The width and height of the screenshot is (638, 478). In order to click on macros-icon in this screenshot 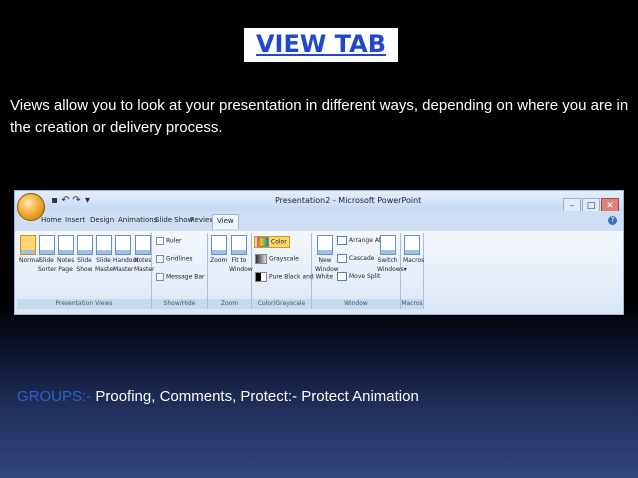, I will do `click(411, 245)`.